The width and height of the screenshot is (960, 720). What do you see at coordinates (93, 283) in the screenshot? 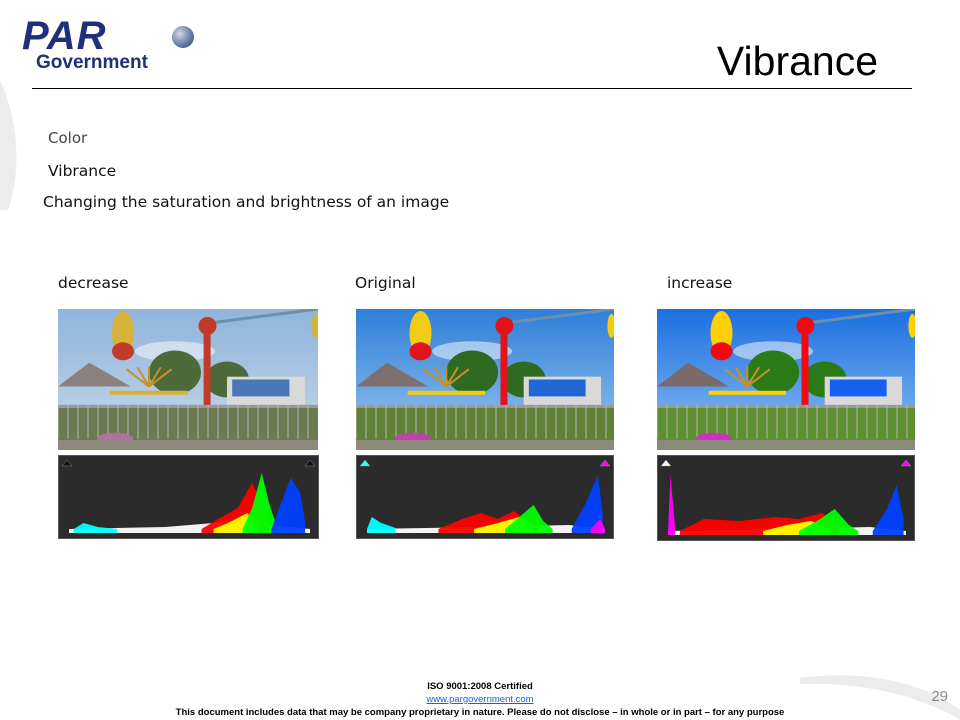
I see `column-label-decrease: decrease` at bounding box center [93, 283].